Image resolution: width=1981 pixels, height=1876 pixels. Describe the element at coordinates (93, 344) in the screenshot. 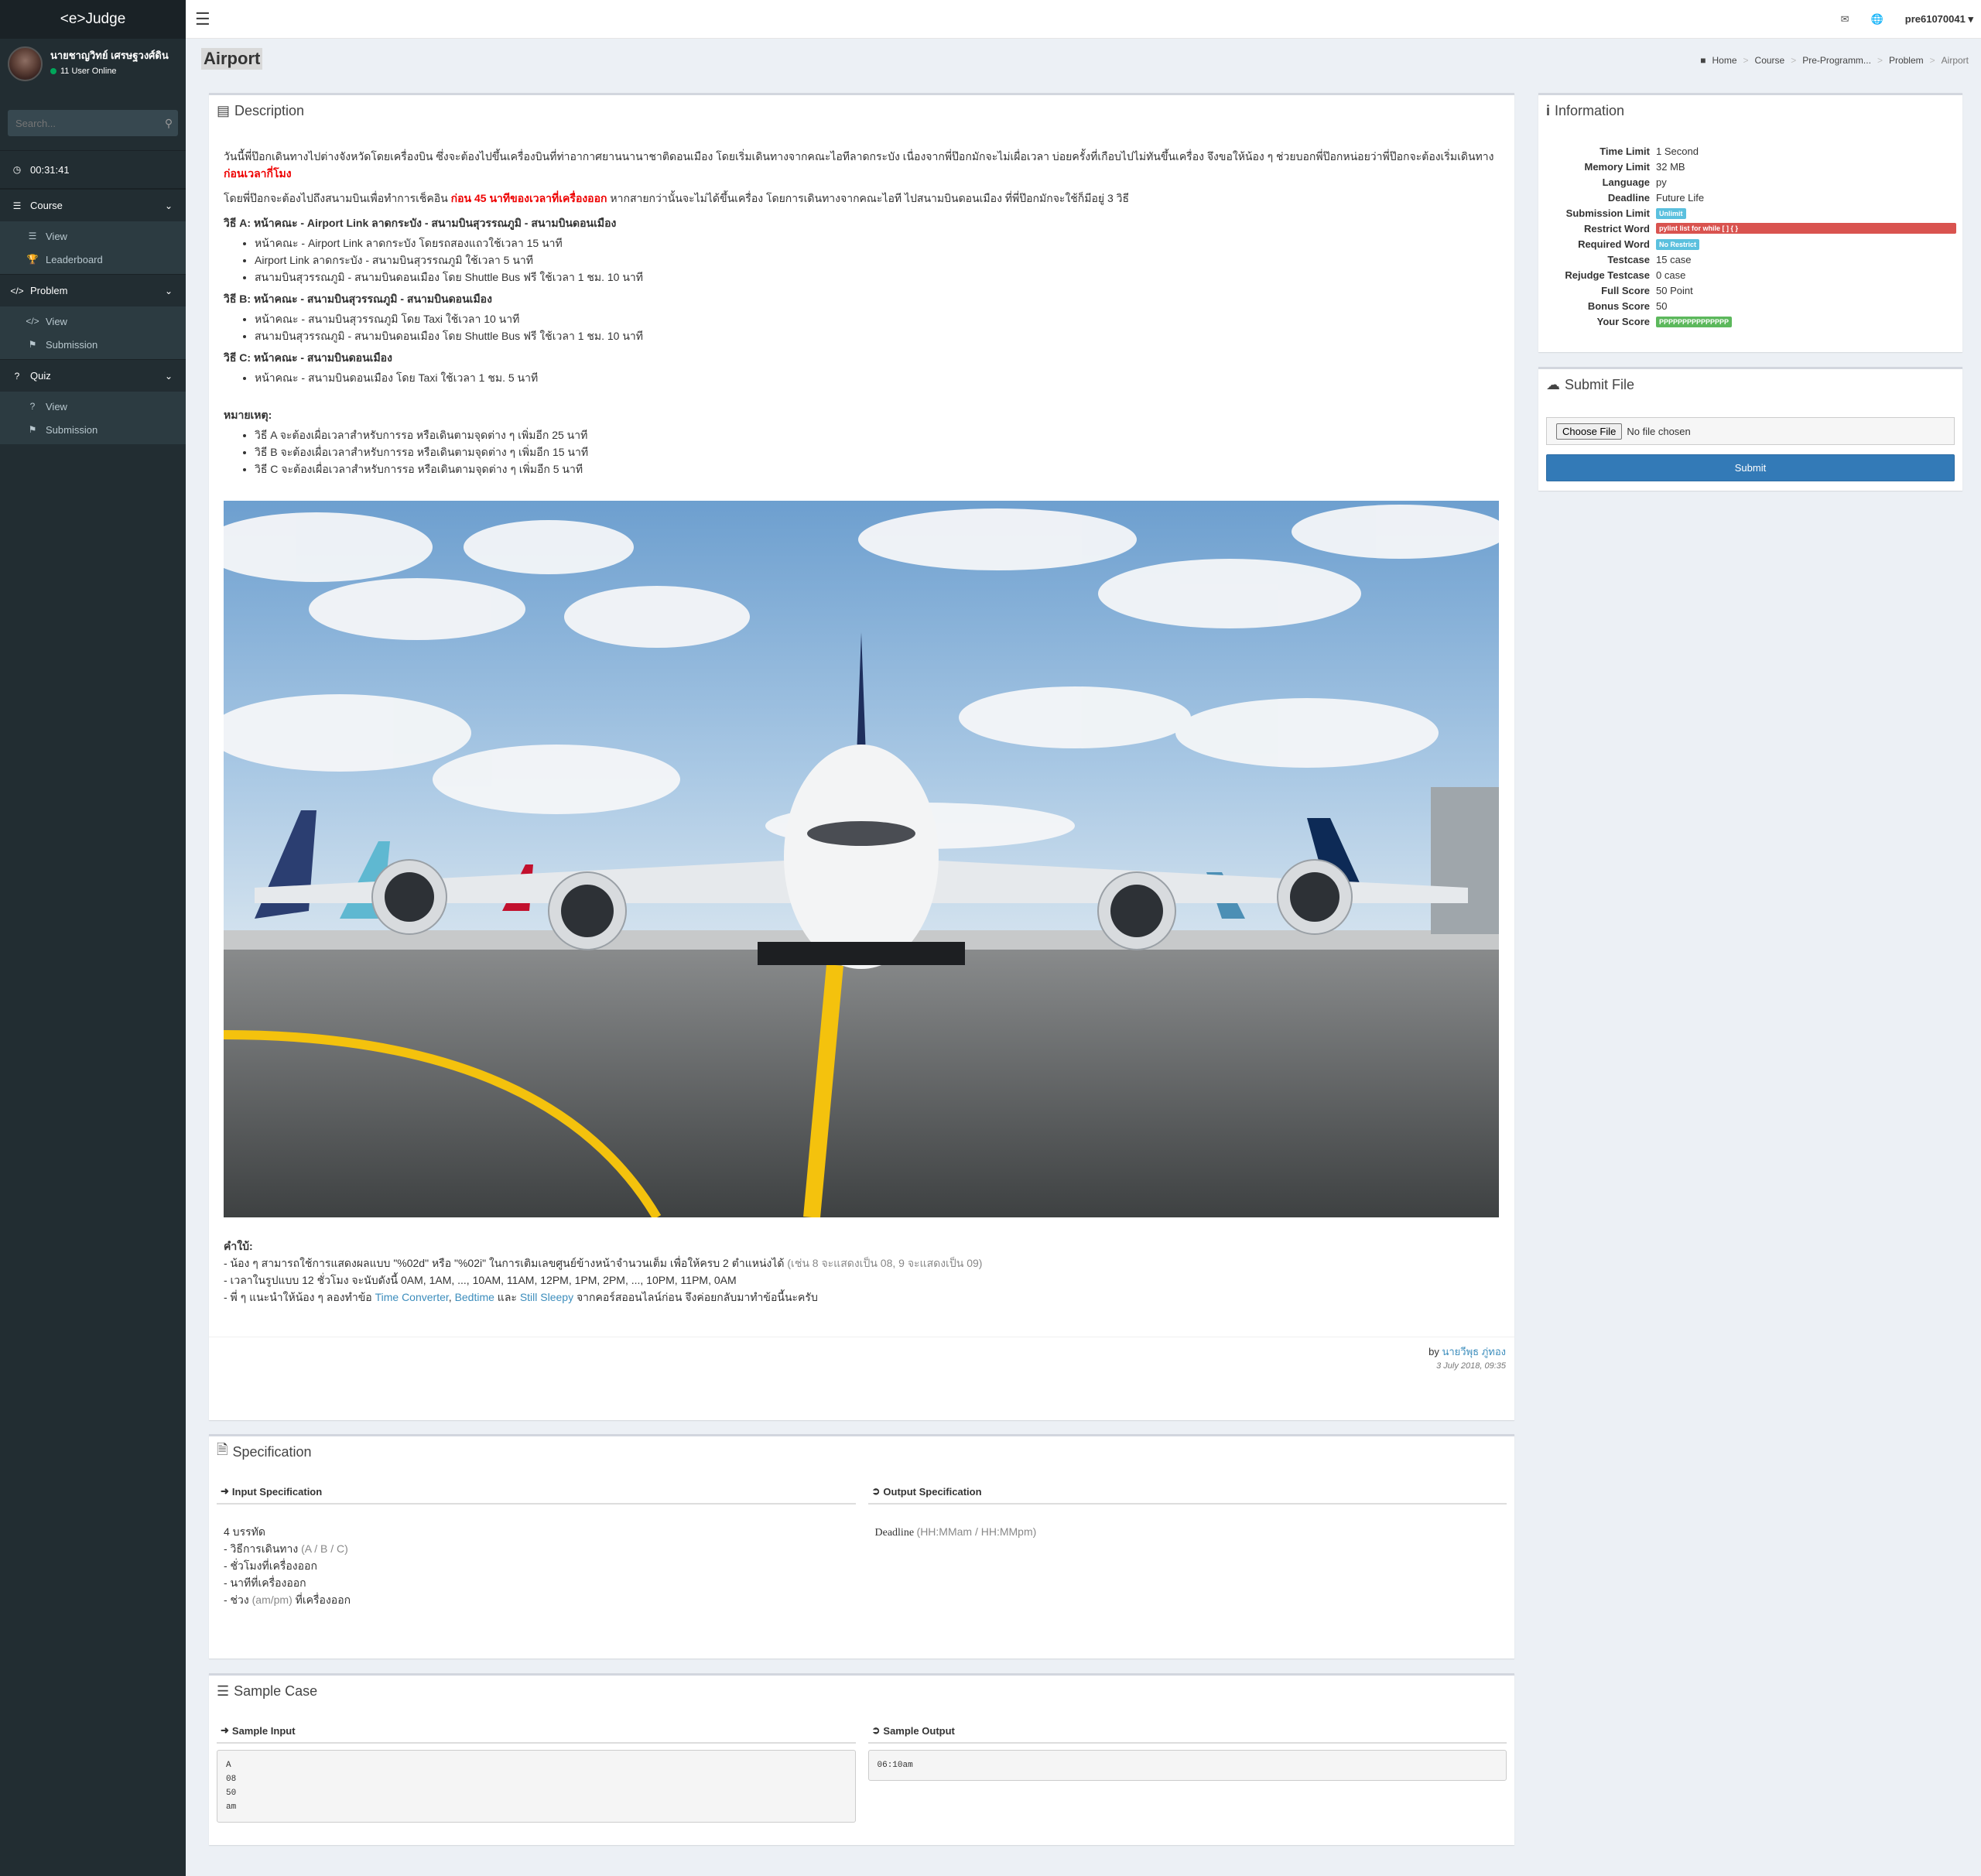

I see `nav-problem-submission: ⚑ Submission` at that location.